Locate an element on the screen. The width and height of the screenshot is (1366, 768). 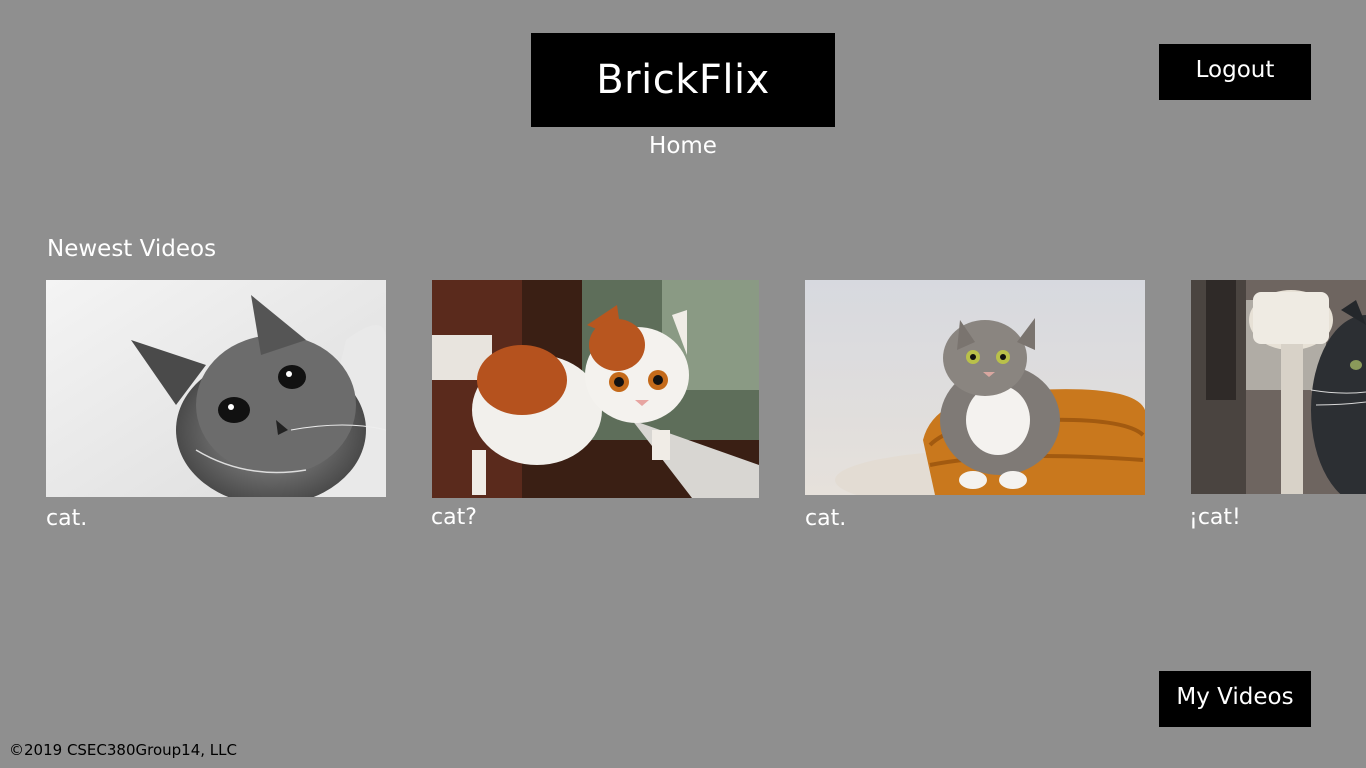
brand-title: BrickFlix is located at coordinates (683, 80).